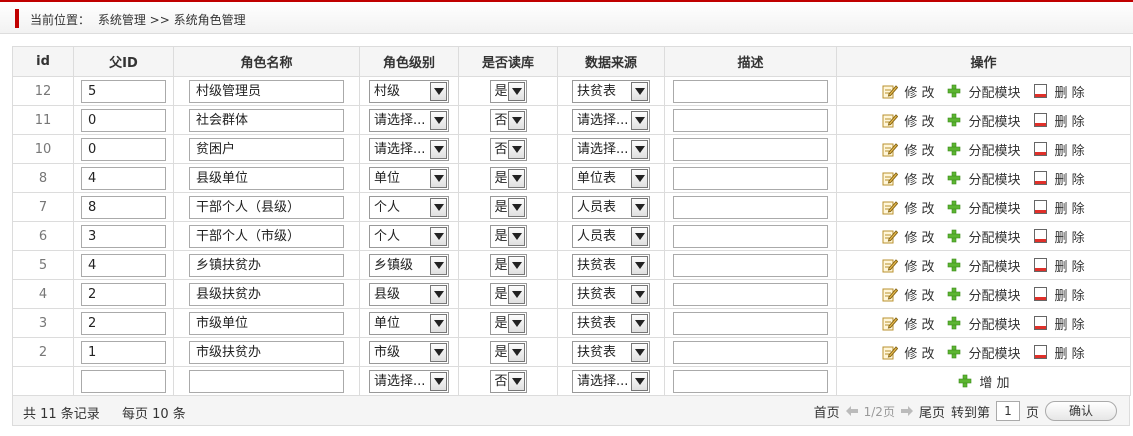 This screenshot has height=436, width=1133. I want to click on parent-id-input: 0, so click(123, 149).